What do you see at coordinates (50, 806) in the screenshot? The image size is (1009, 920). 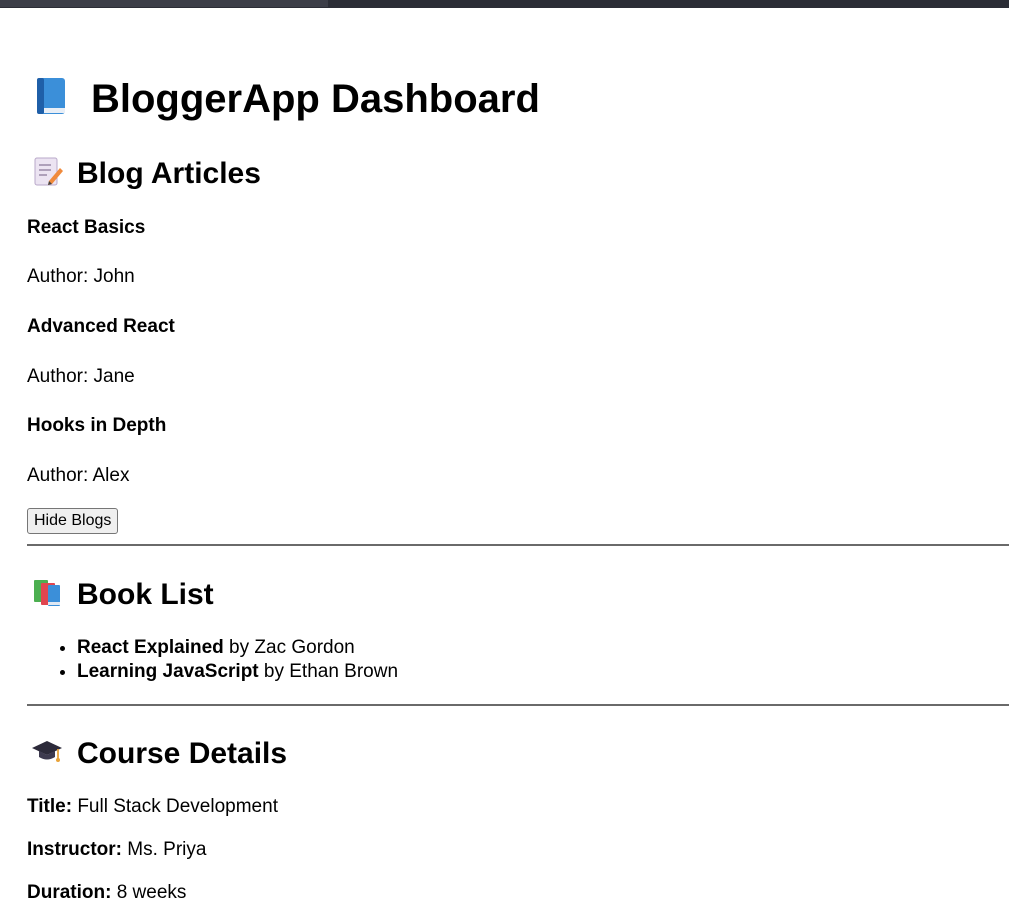 I see `course-field-label: Title:` at bounding box center [50, 806].